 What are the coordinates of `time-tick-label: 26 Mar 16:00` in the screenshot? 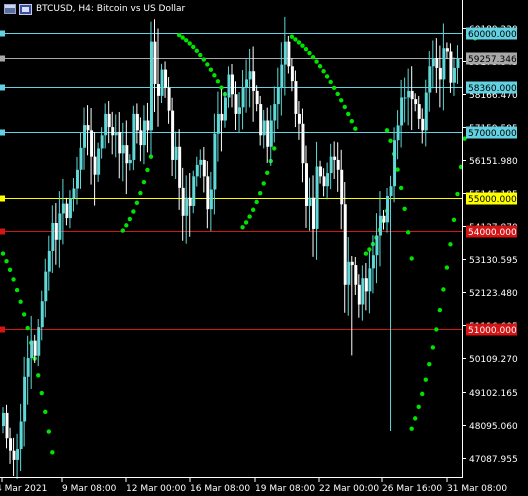 It's located at (412, 489).